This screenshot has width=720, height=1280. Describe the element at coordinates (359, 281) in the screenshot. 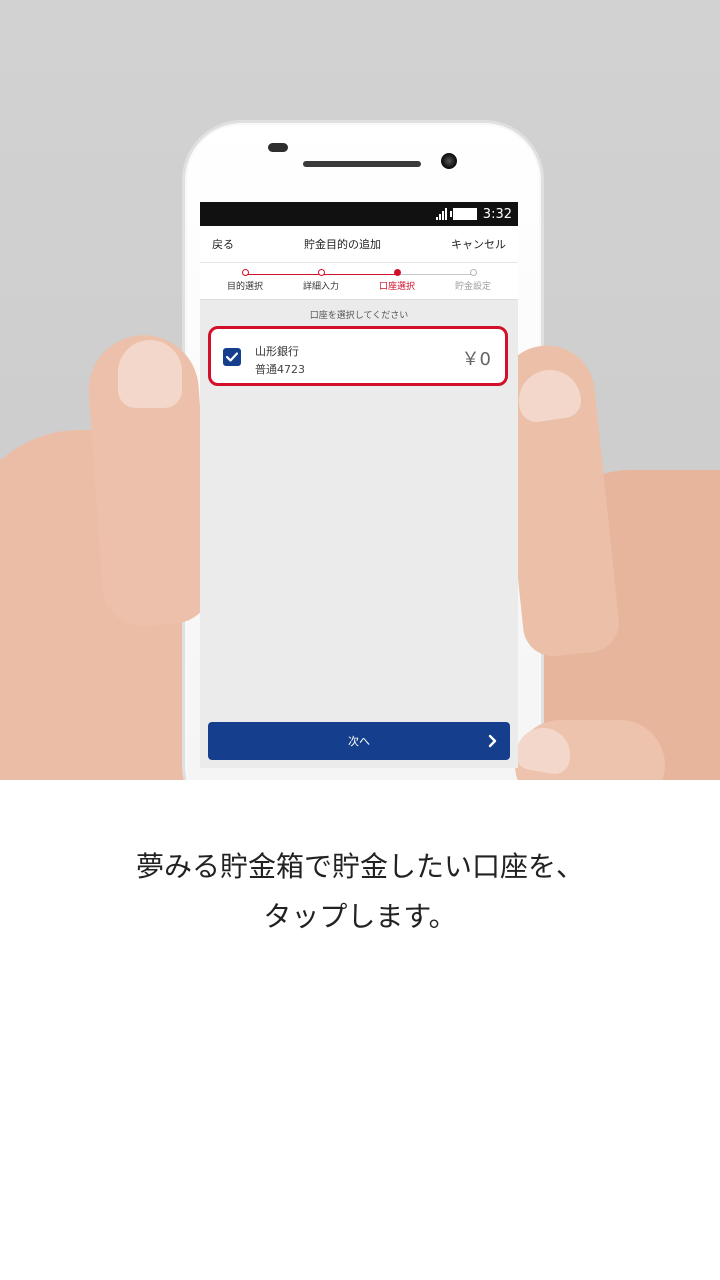

I see `progress-stepper: 目的選択 詳細入力 口座選択 貯金設定` at that location.